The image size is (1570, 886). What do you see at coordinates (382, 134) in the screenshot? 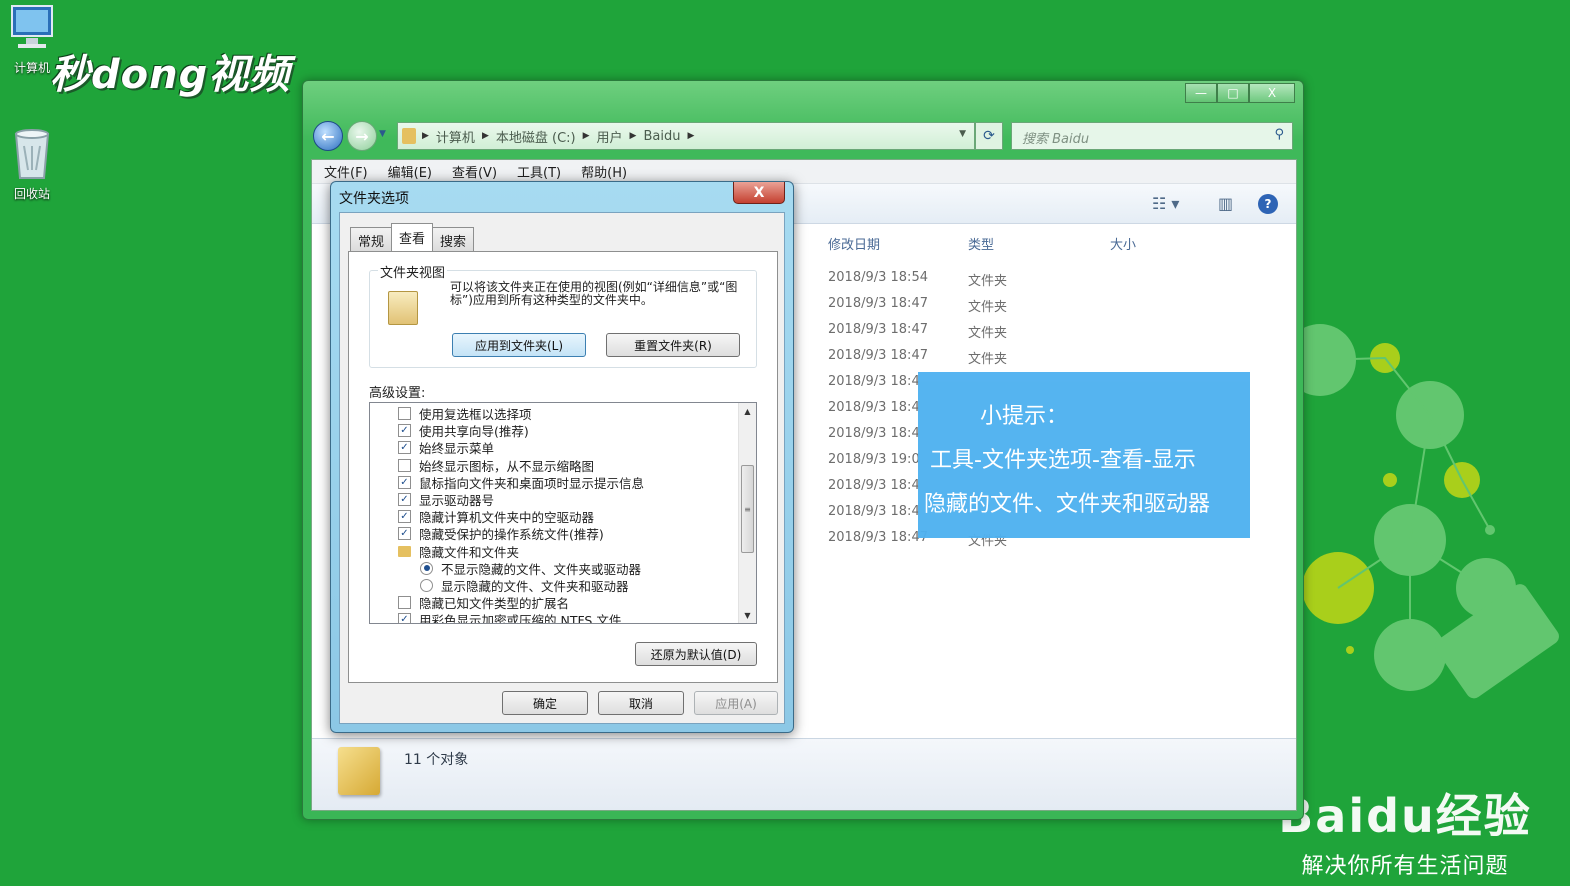
I see `recent-pages-dropdown: ▼` at bounding box center [382, 134].